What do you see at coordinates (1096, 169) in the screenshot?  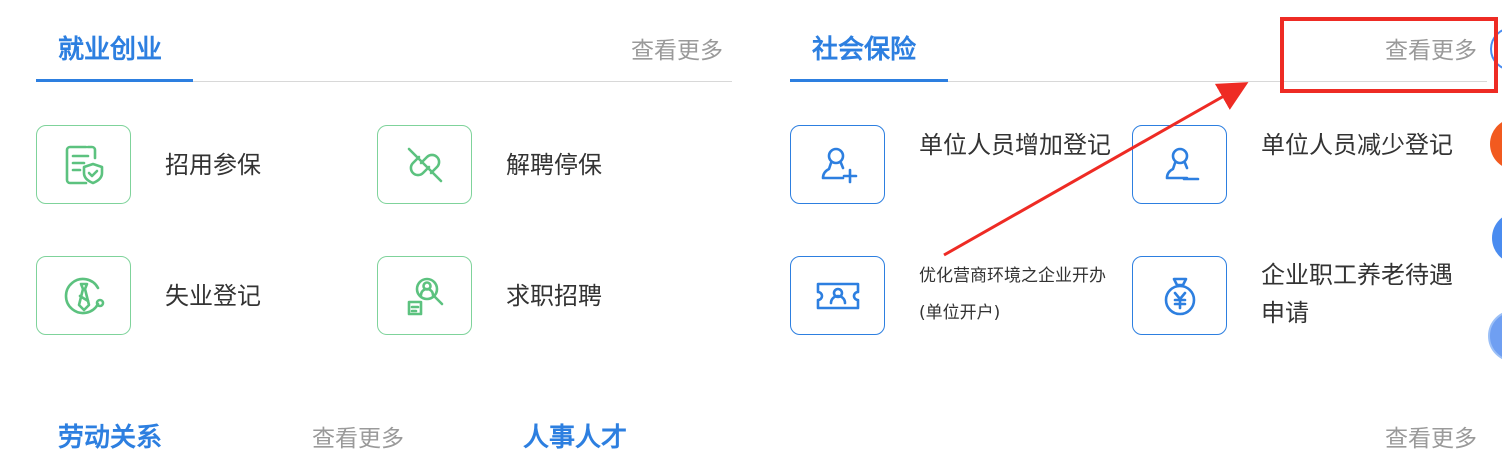 I see `annotation-arrow-icon` at bounding box center [1096, 169].